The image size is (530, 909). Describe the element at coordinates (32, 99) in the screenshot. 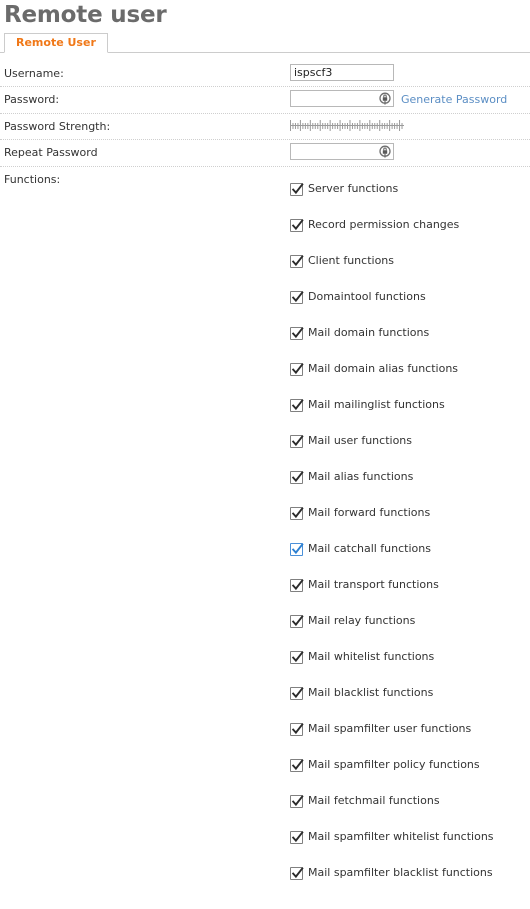

I see `password-label: Password:` at that location.